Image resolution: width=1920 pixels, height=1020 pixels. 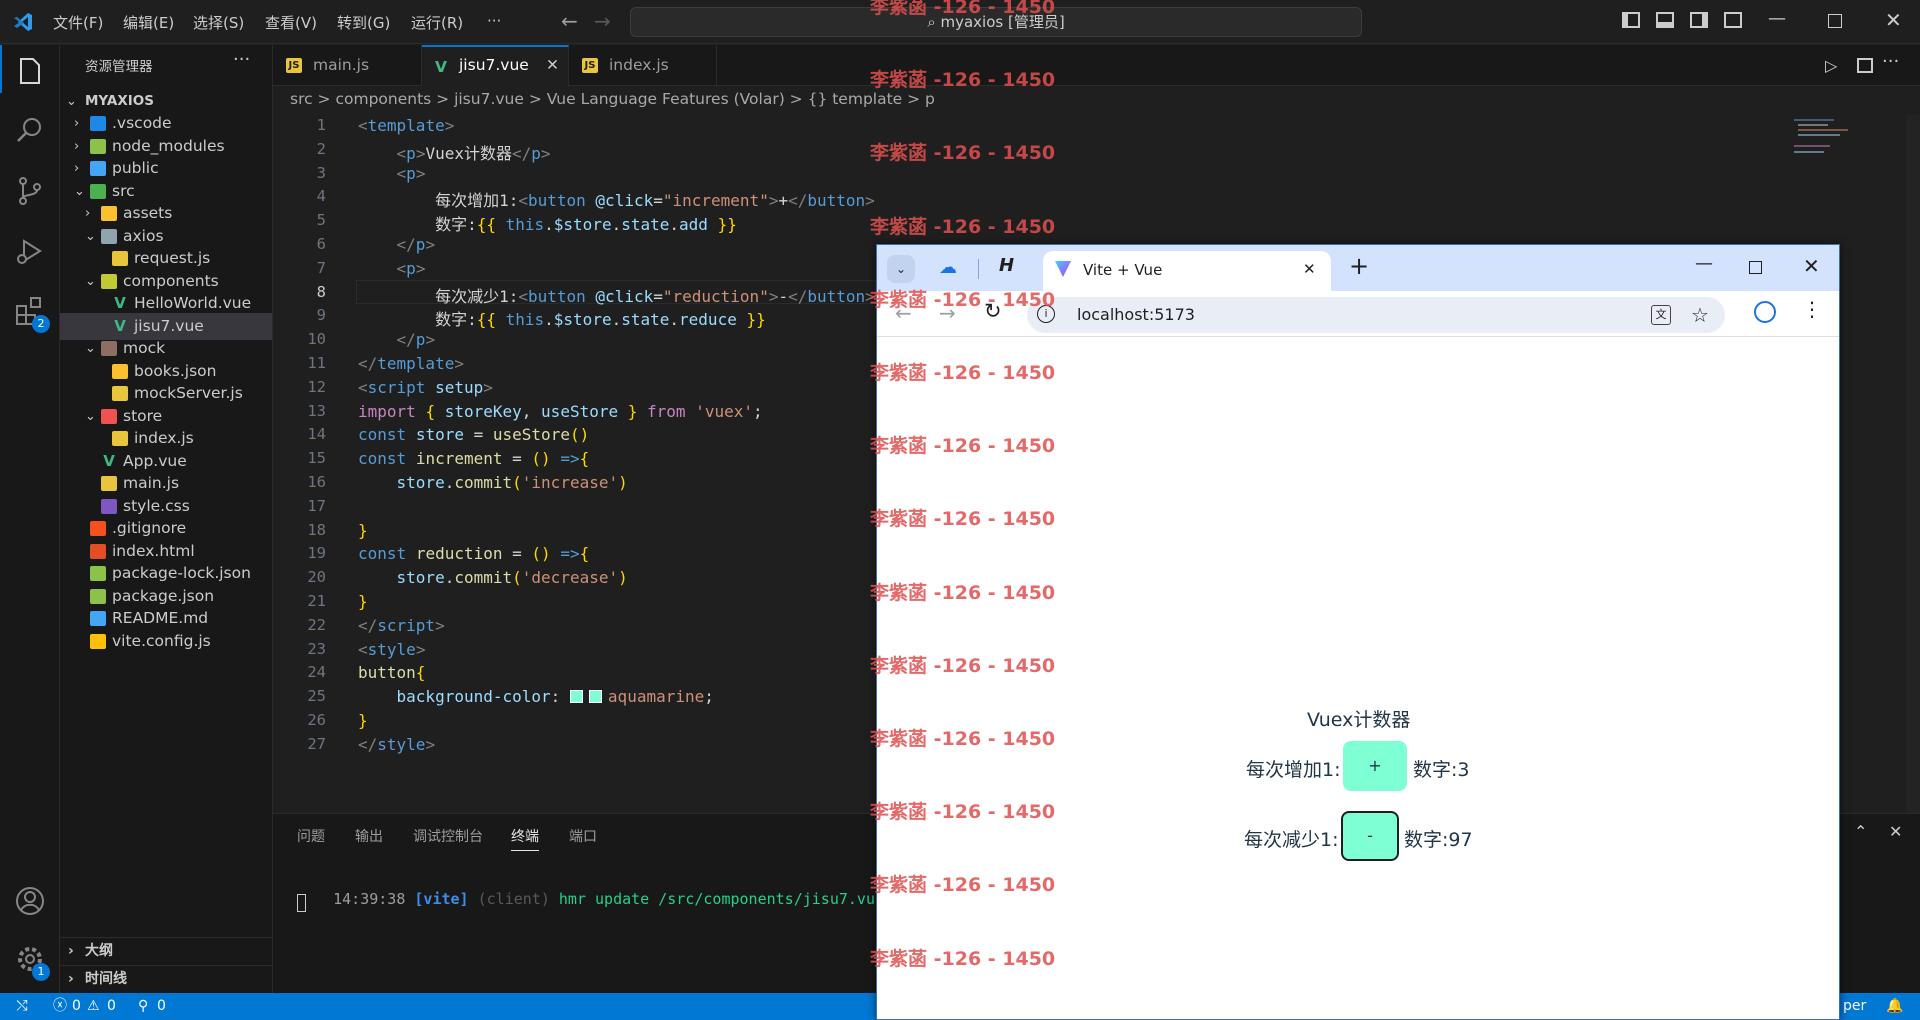 What do you see at coordinates (316, 529) in the screenshot?
I see `line-number: 18` at bounding box center [316, 529].